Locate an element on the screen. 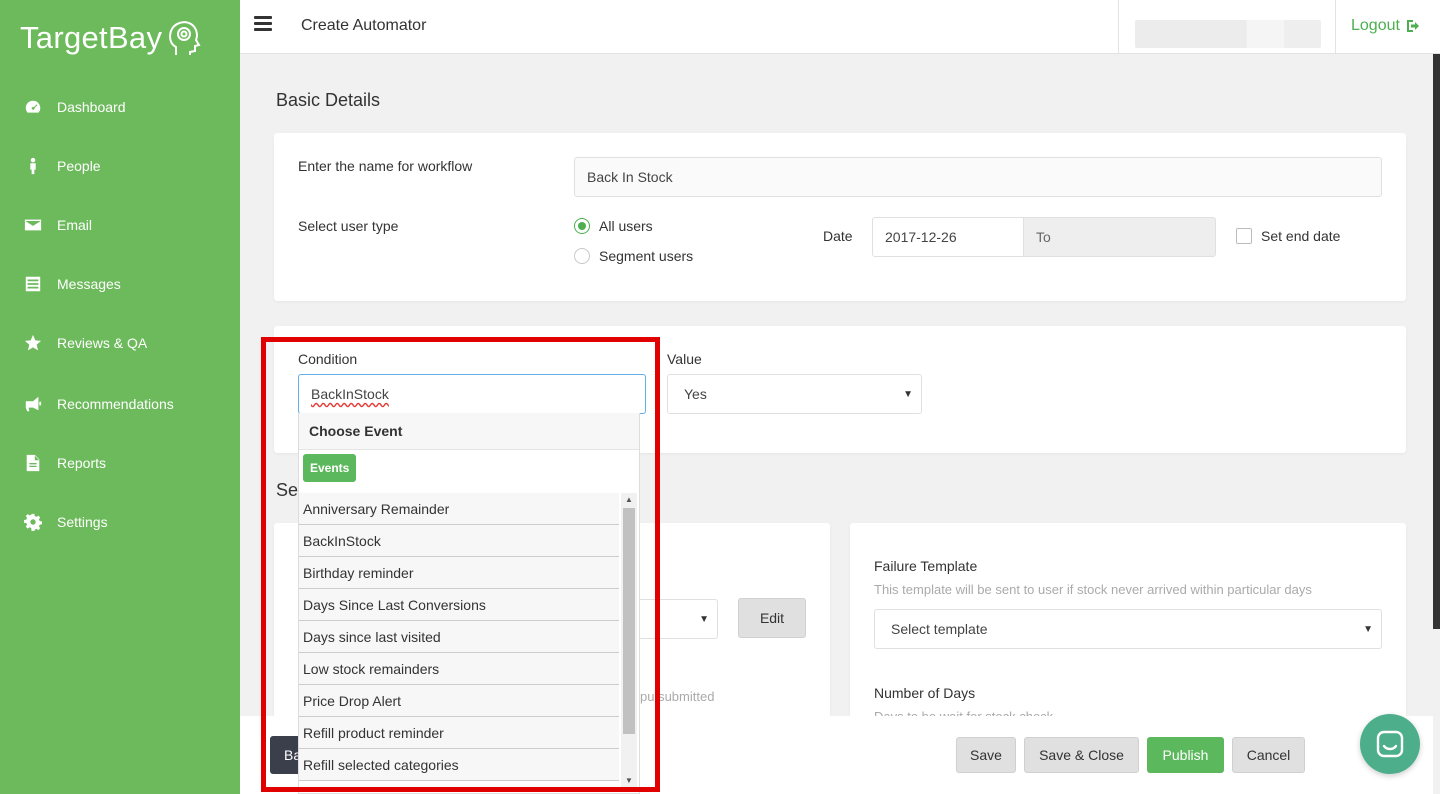 This screenshot has width=1440, height=794. sidebar-item-reports: Reports is located at coordinates (120, 463).